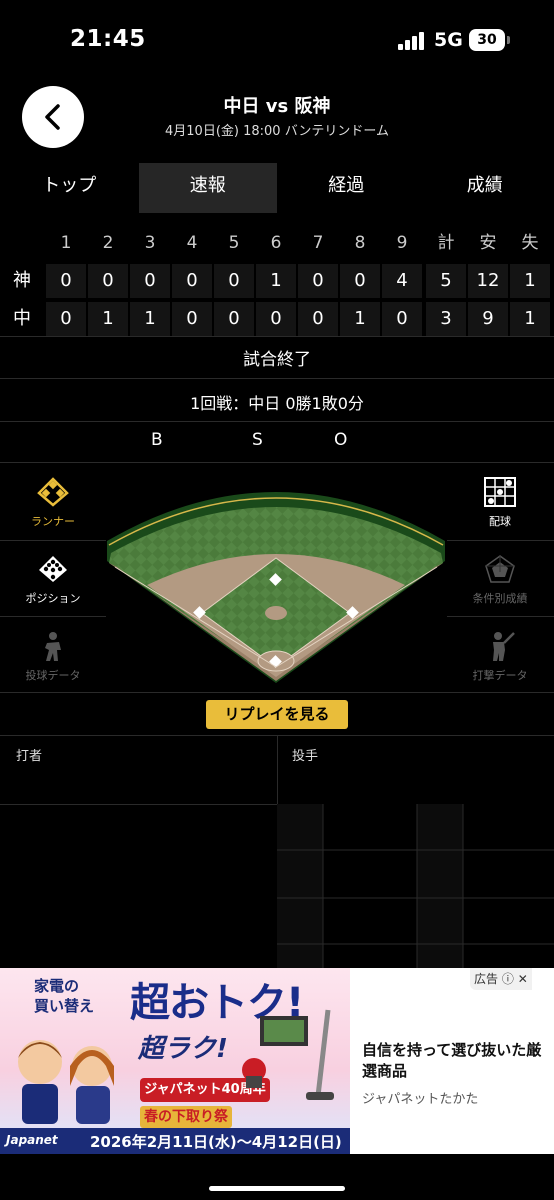 This screenshot has width=554, height=1200. I want to click on tab-stats: 成績, so click(485, 188).